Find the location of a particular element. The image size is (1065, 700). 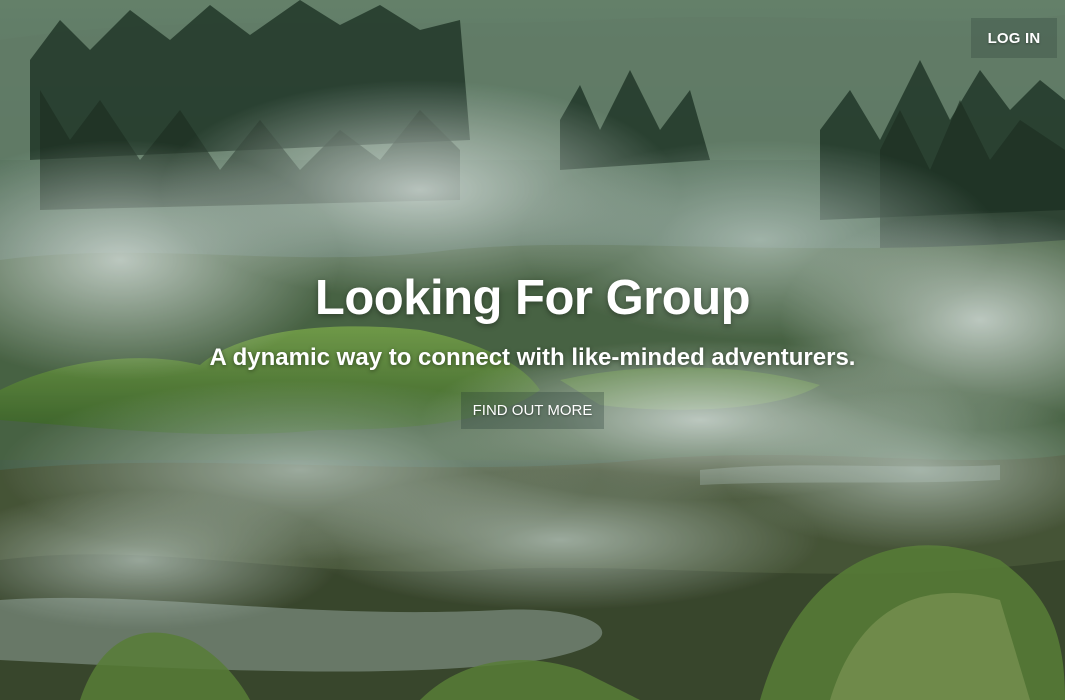

find-out-more-button: FIND OUT MORE is located at coordinates (532, 410).